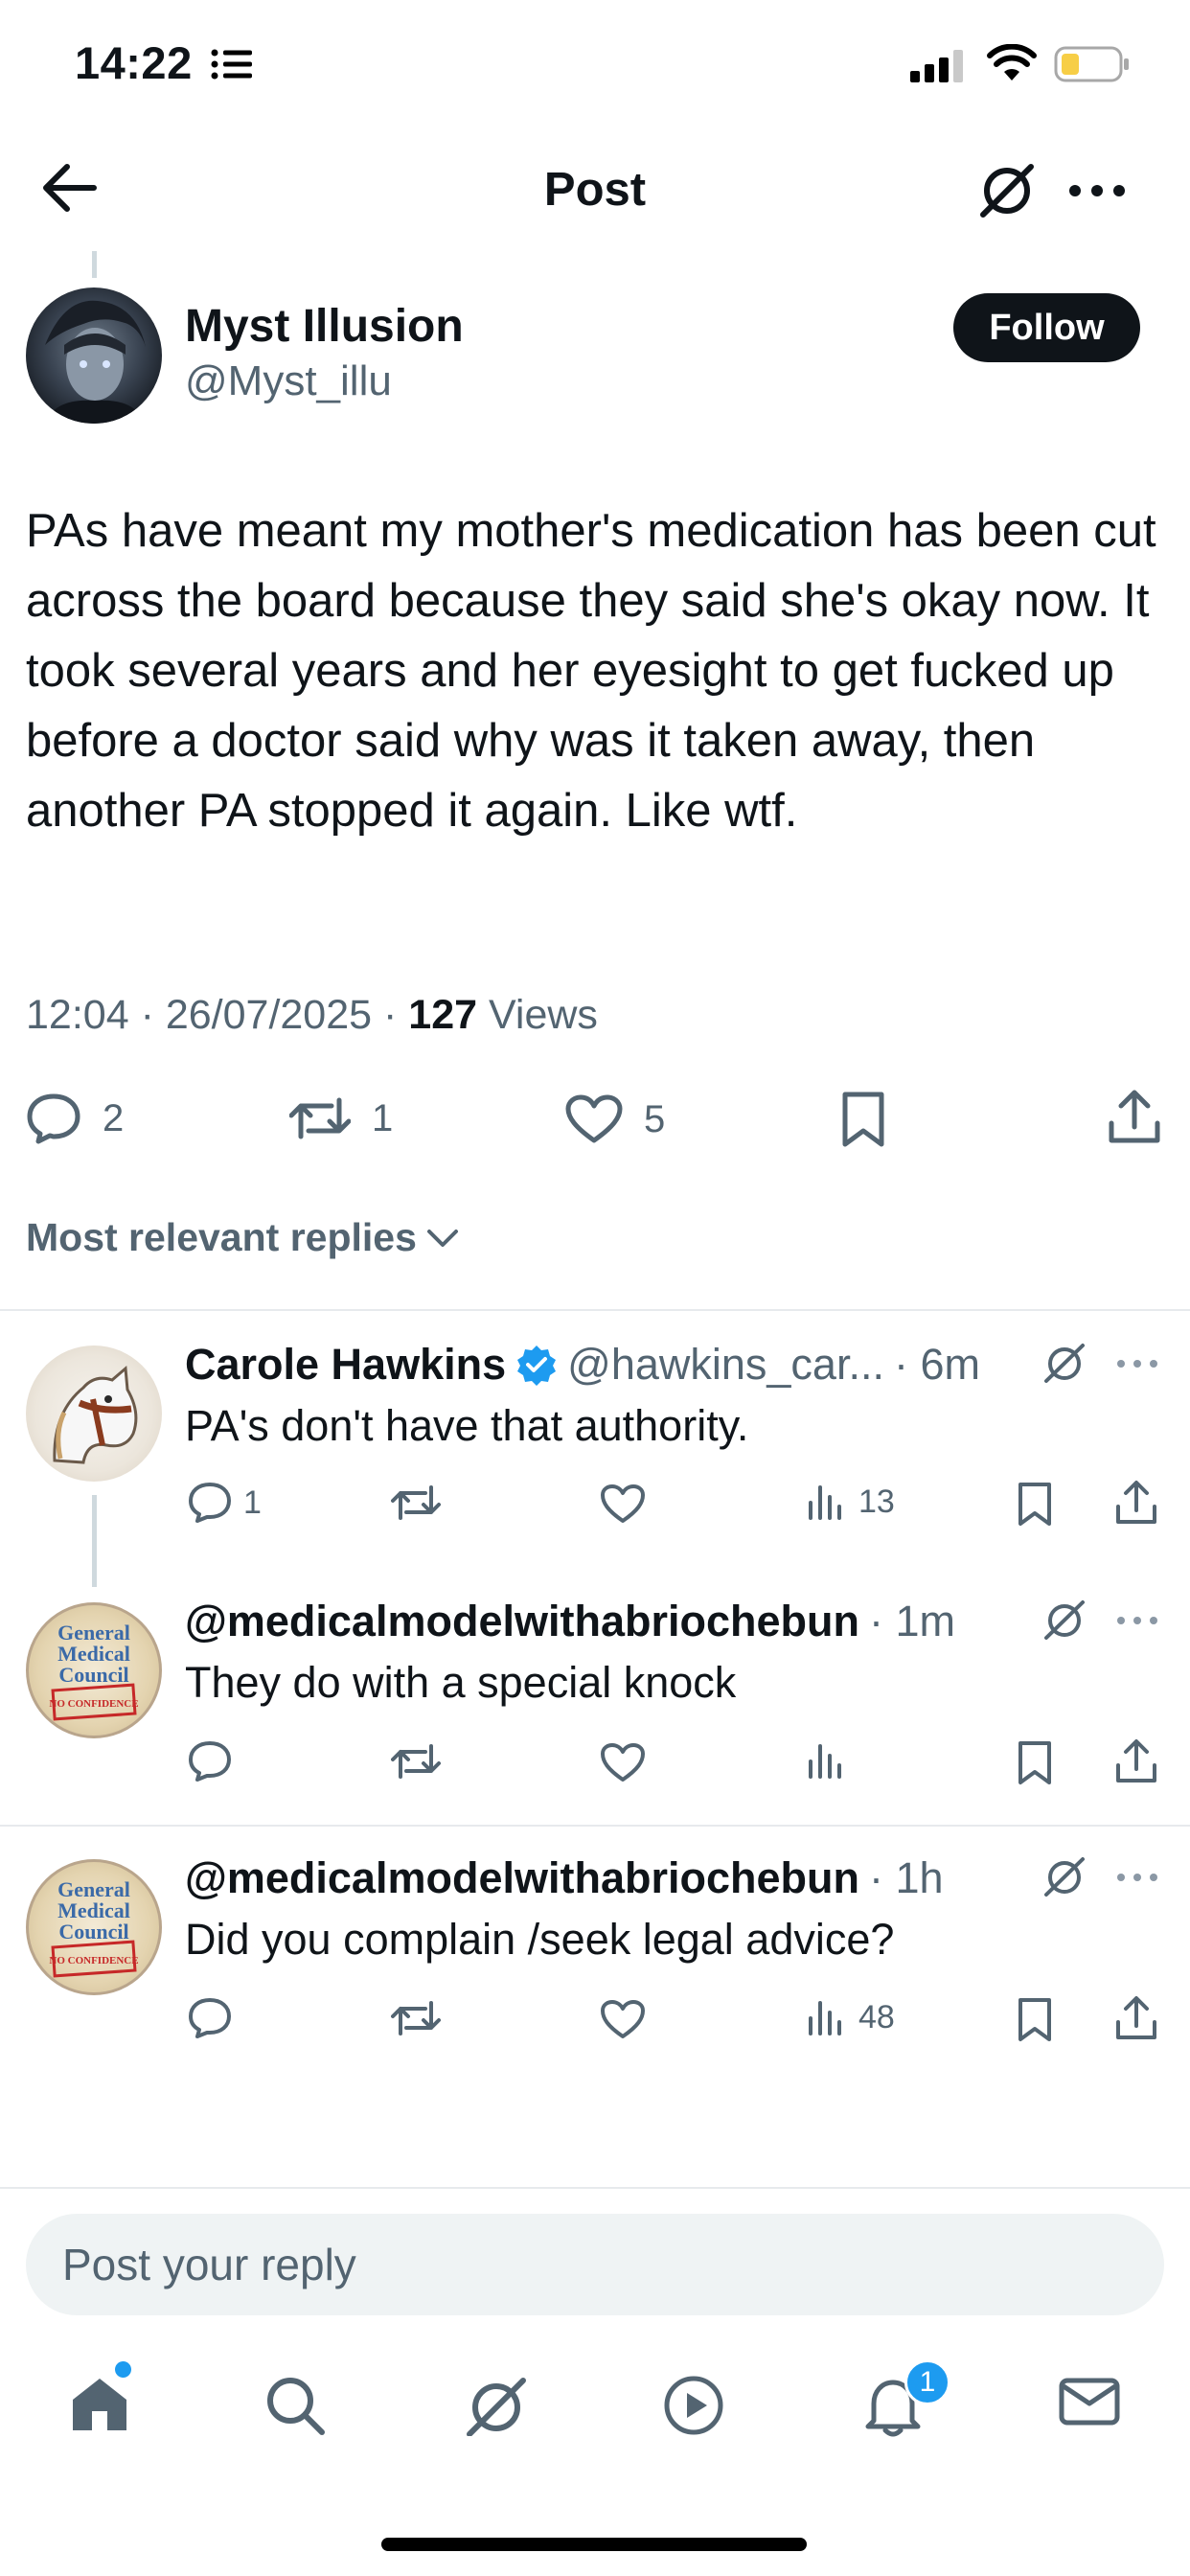 This screenshot has height=2576, width=1190. I want to click on sort-replies-dropdown: Most relevant replies, so click(243, 1237).